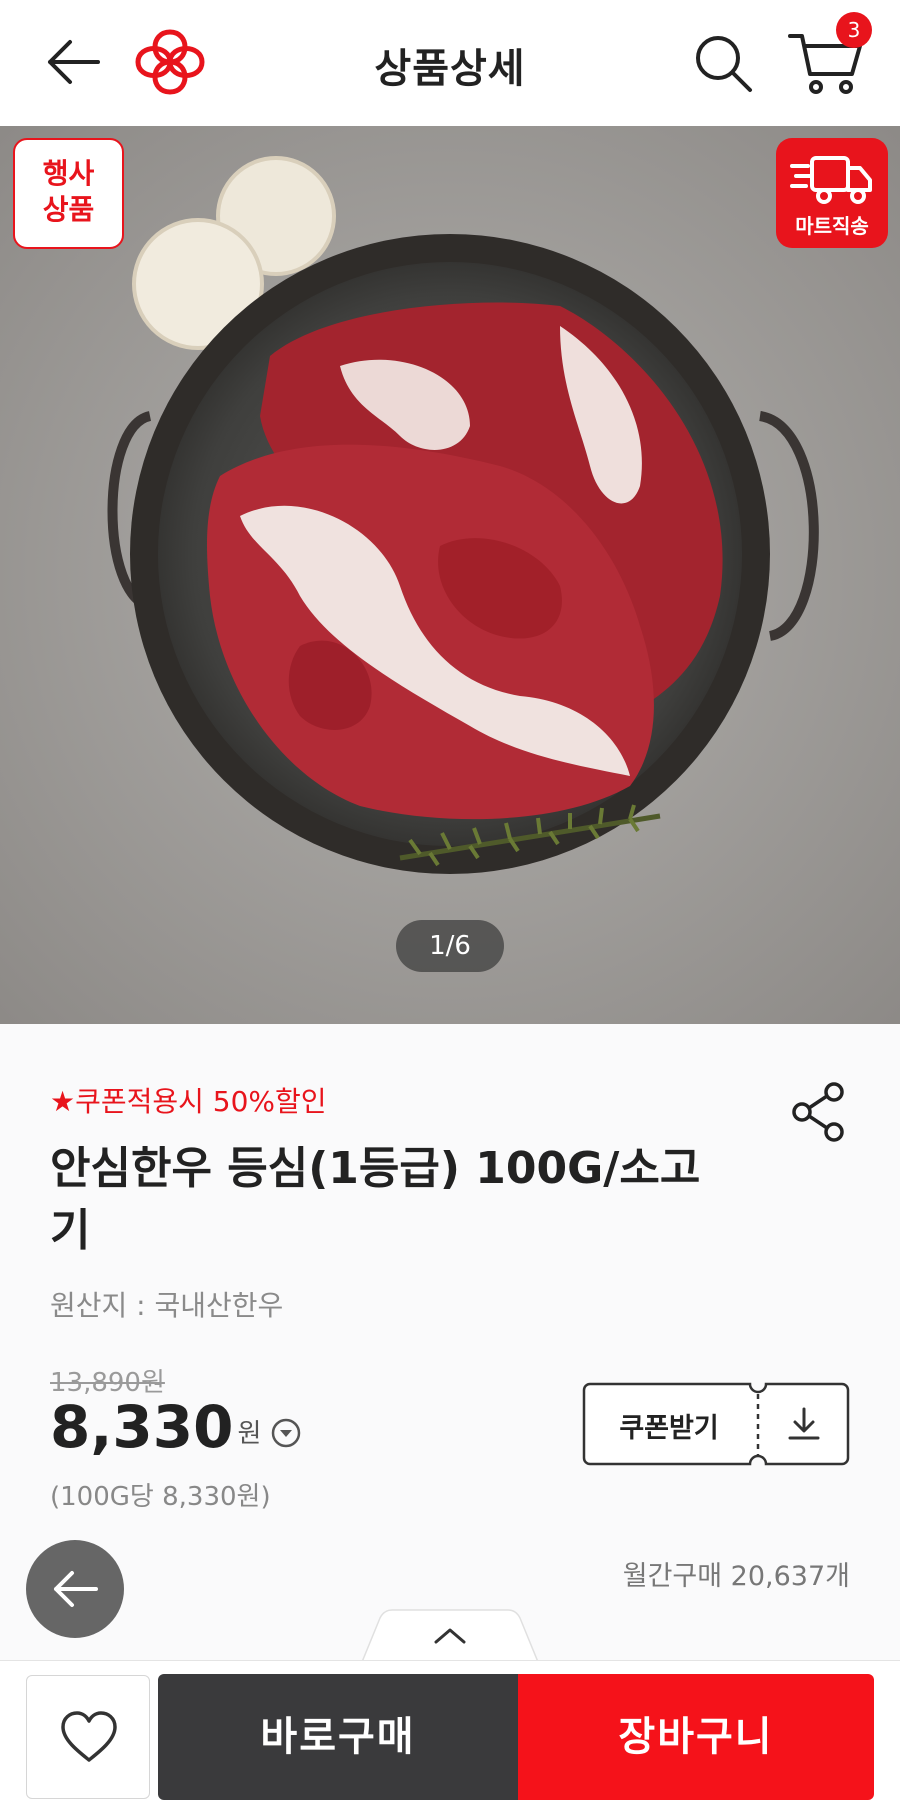  What do you see at coordinates (818, 1112) in the screenshot?
I see `share-icon` at bounding box center [818, 1112].